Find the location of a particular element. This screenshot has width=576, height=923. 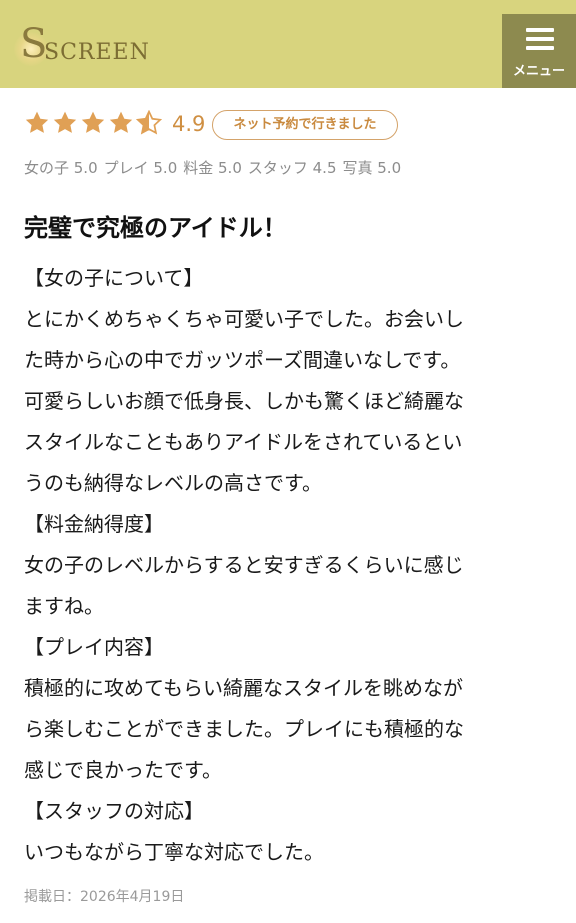

review-line: いつもながら丁寧な対応でした。 is located at coordinates (174, 852).